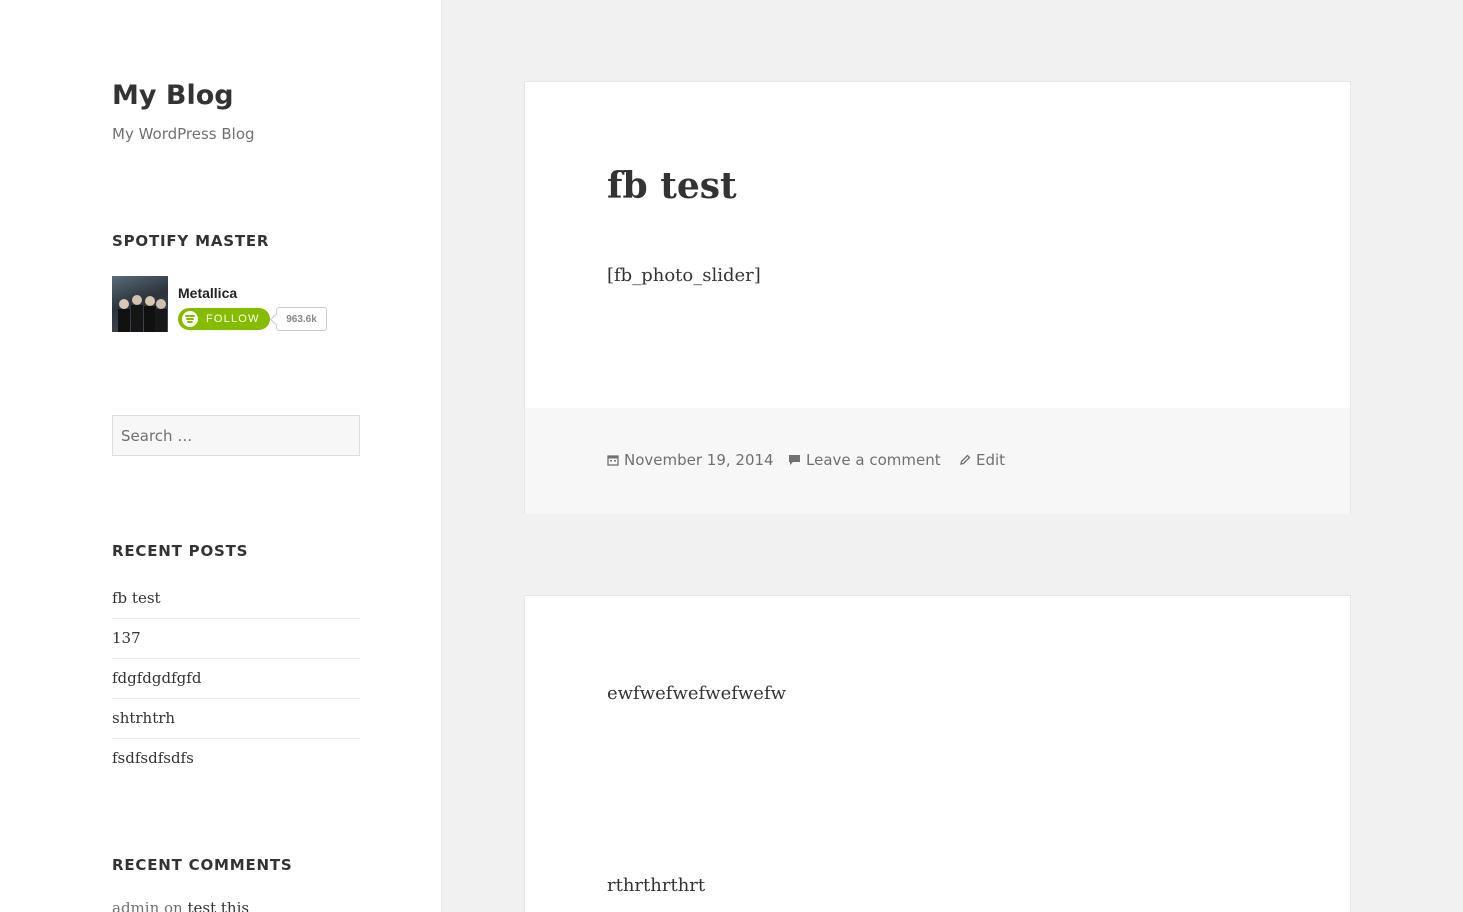  What do you see at coordinates (236, 639) in the screenshot?
I see `recent-post-link: 137` at bounding box center [236, 639].